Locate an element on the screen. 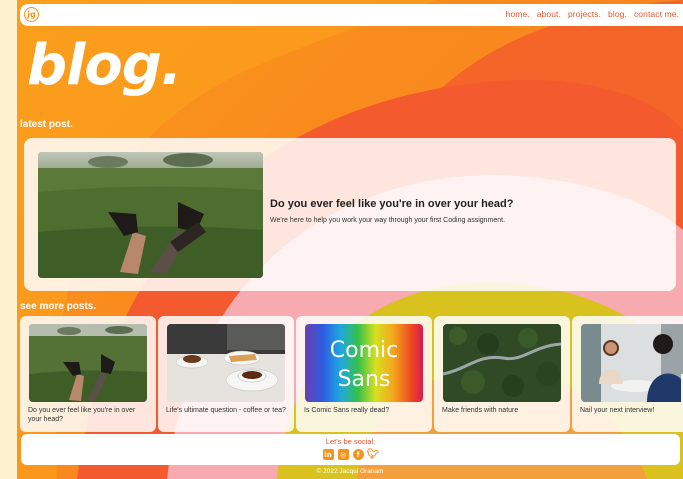 Image resolution: width=683 pixels, height=479 pixels. post-caption: Nail your next interview! is located at coordinates (631, 411).